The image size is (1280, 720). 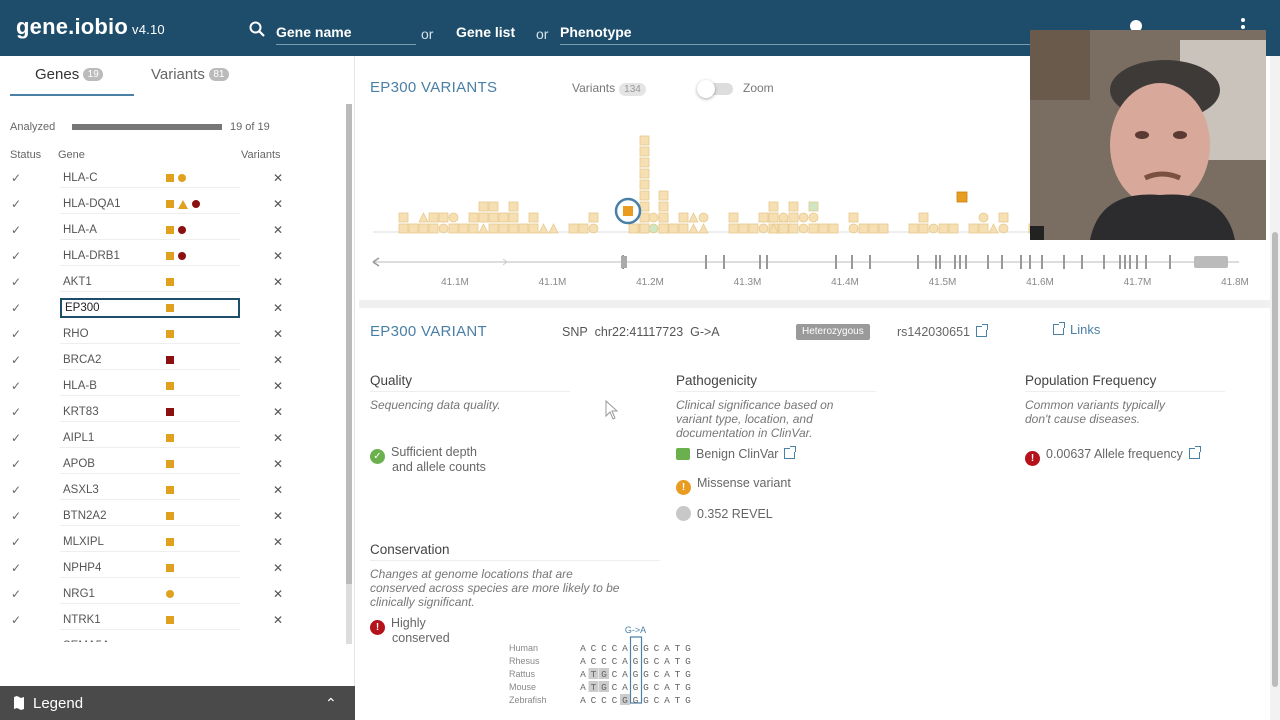 I want to click on gene-row: ✓ KRT83 ✕, so click(x=172, y=413).